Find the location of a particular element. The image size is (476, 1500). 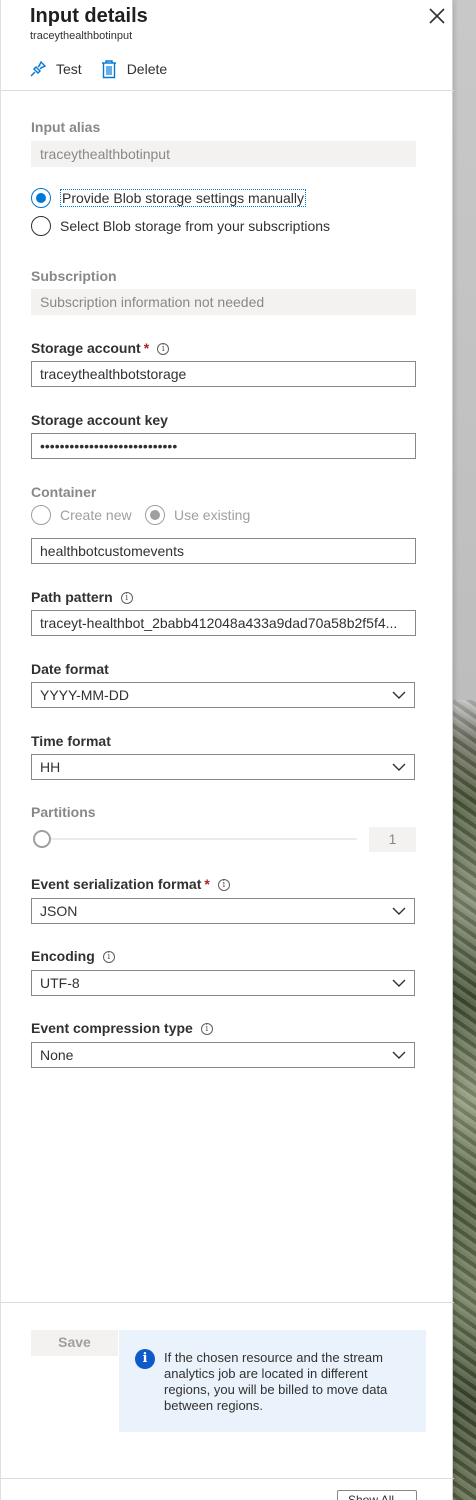

expand-icon: ⌟⌟ is located at coordinates (435, 1497).